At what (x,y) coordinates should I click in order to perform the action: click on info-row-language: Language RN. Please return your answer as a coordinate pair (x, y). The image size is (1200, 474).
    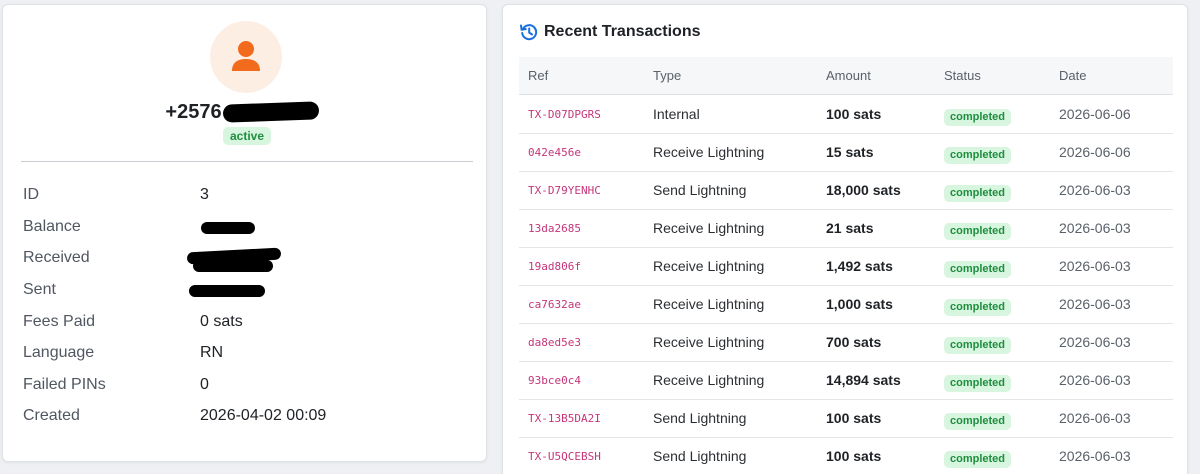
    Looking at the image, I should click on (243, 353).